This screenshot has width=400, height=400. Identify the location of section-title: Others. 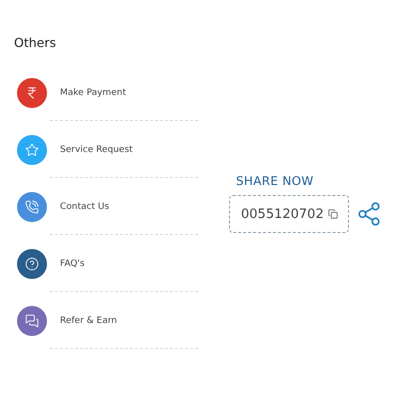
(36, 42).